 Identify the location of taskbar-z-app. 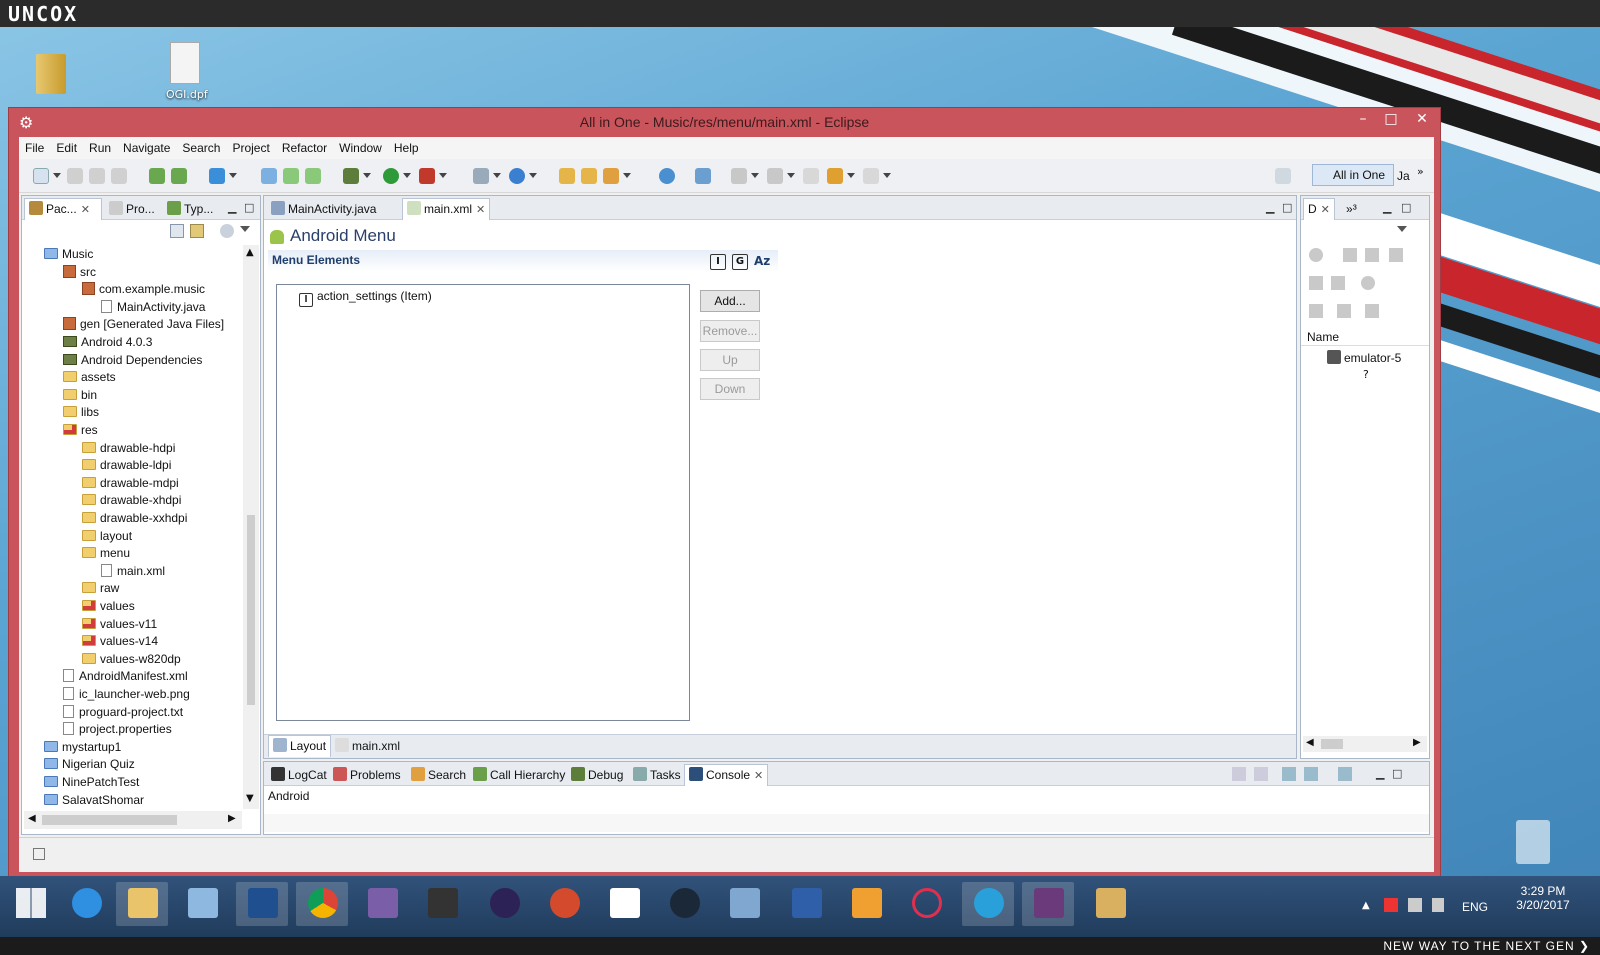
(624, 904).